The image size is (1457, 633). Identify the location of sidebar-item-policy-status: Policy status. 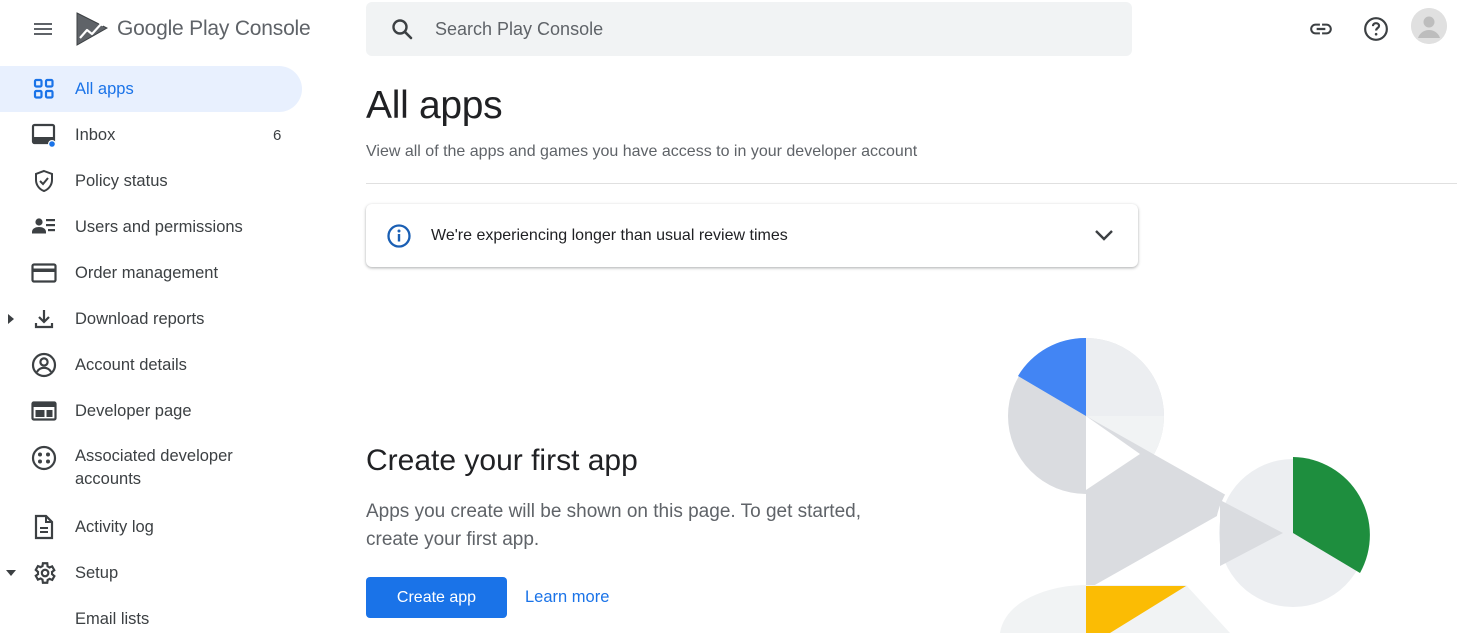
(155, 181).